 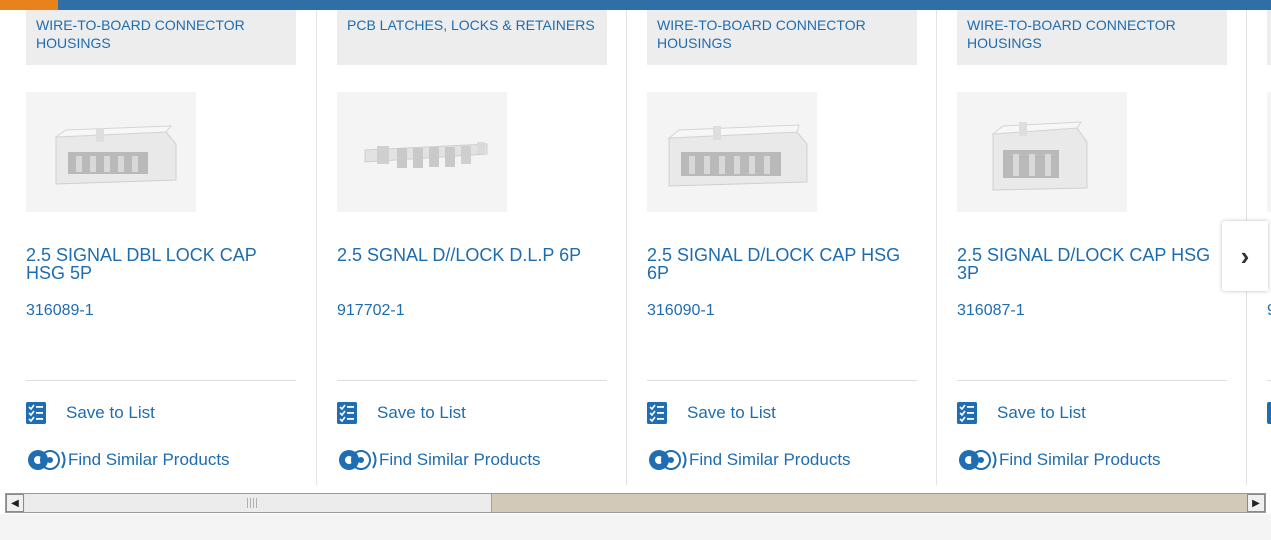 I want to click on chevron-right-icon: ›, so click(x=1245, y=255).